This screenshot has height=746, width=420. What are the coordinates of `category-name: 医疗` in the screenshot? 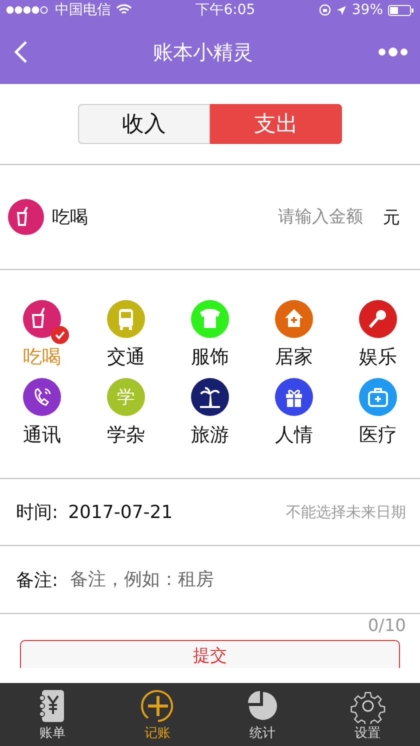 It's located at (378, 435).